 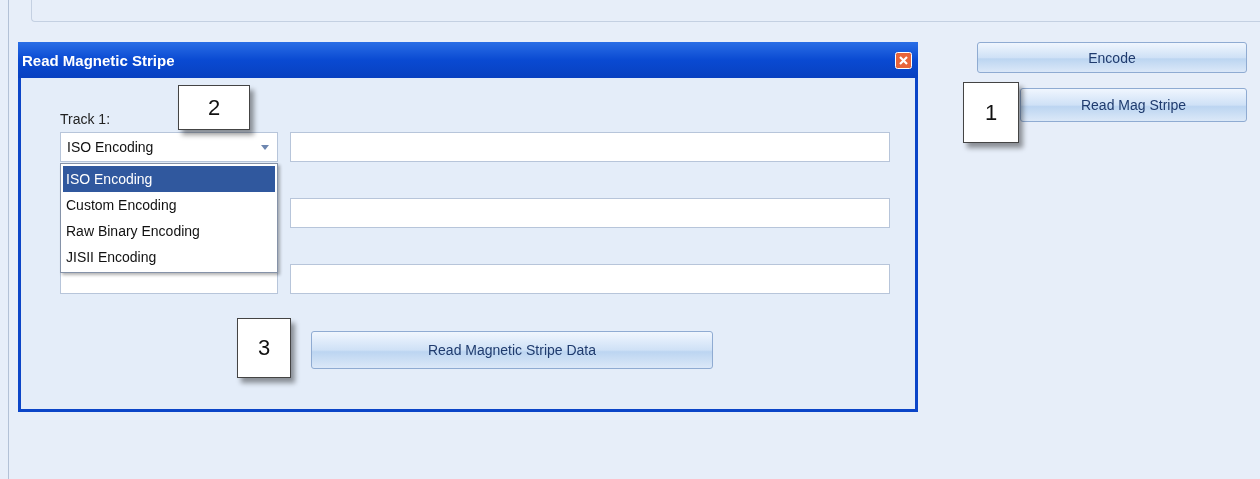 I want to click on callout-number: 1, so click(x=991, y=112).